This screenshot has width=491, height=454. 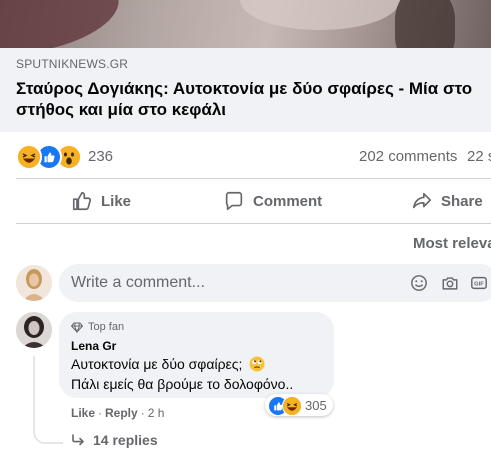 I want to click on camera-icon, so click(x=450, y=283).